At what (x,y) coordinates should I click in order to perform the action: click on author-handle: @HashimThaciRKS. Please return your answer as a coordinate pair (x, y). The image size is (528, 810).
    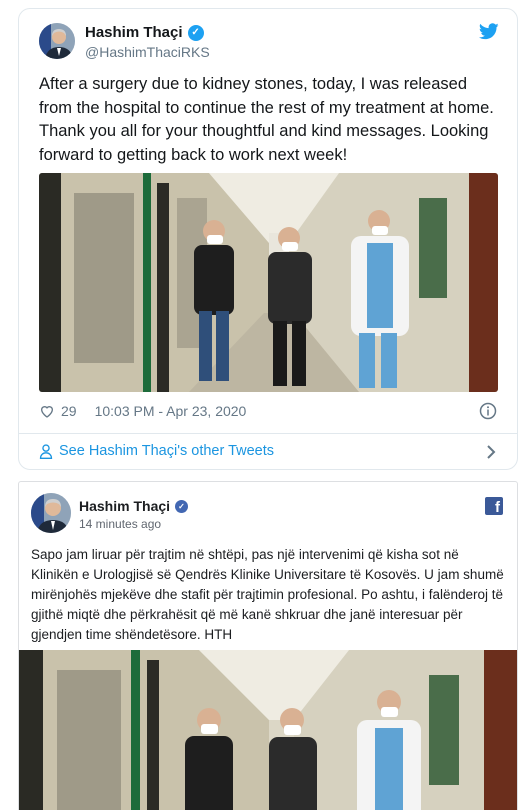
    Looking at the image, I should click on (147, 52).